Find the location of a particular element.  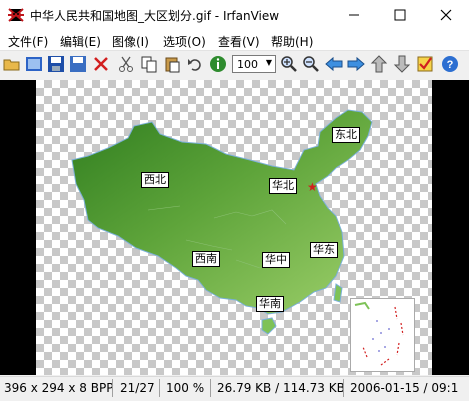

last-image-icon is located at coordinates (402, 64).